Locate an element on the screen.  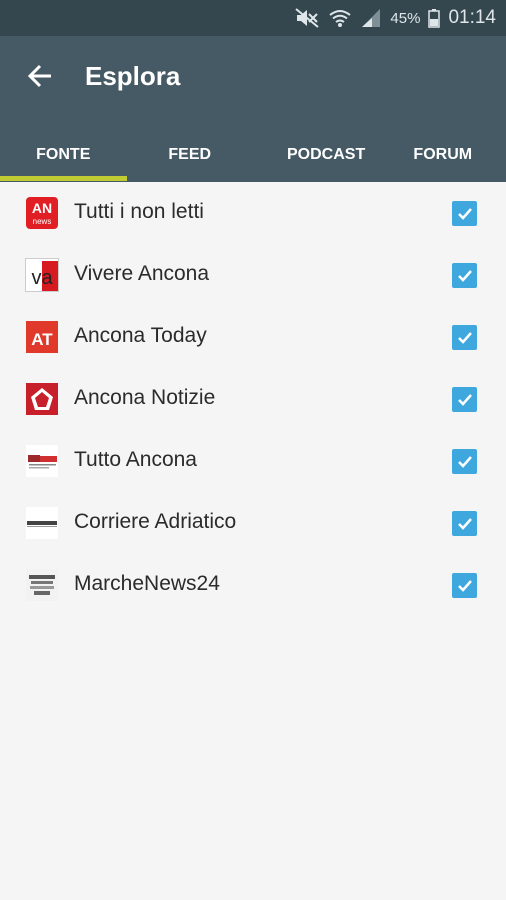
source-row-ancona-today: AT Ancona Today is located at coordinates (253, 337).